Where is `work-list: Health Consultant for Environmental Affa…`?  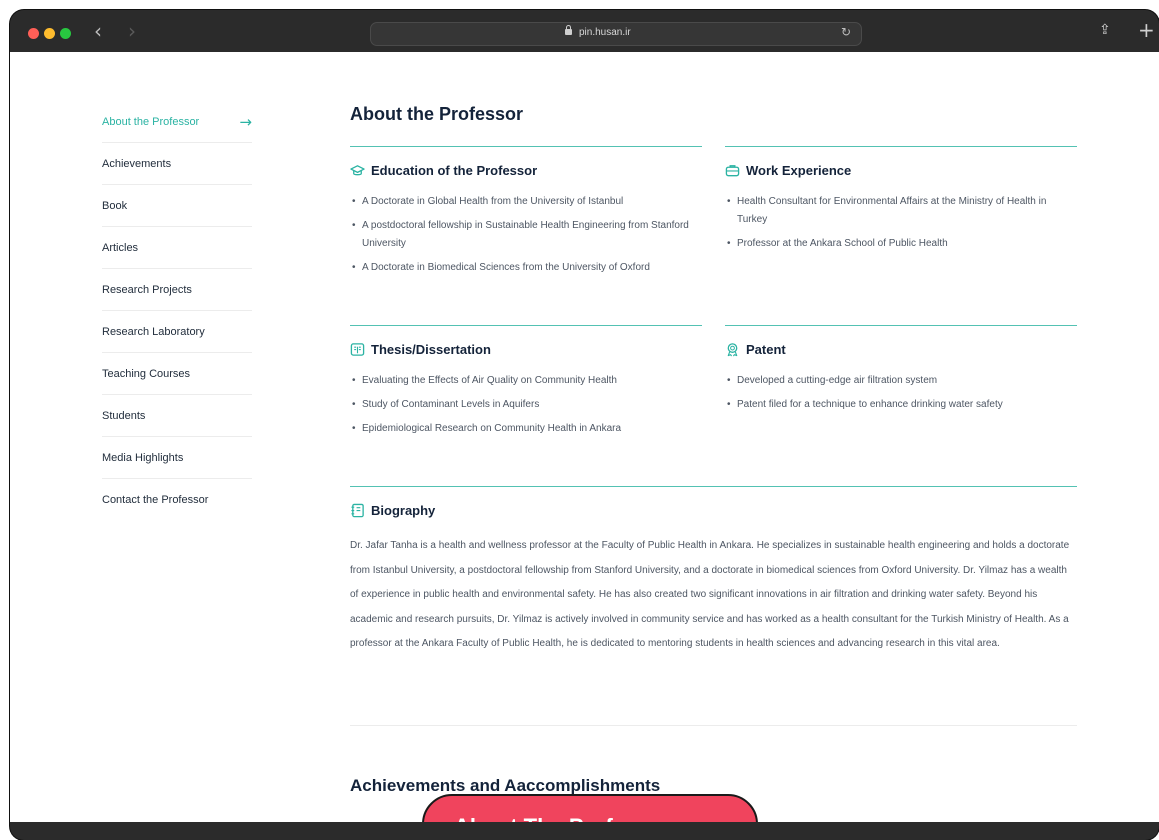
work-list: Health Consultant for Environmental Affa… is located at coordinates (900, 226).